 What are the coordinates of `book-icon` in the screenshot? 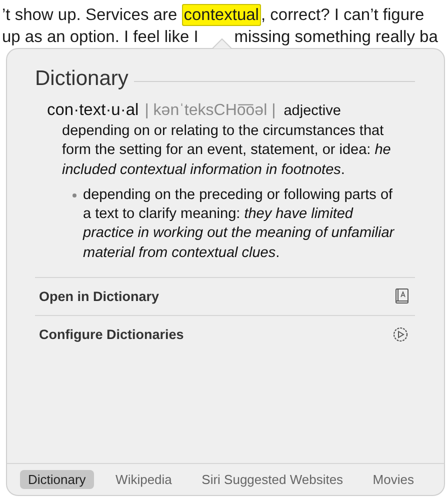 It's located at (402, 297).